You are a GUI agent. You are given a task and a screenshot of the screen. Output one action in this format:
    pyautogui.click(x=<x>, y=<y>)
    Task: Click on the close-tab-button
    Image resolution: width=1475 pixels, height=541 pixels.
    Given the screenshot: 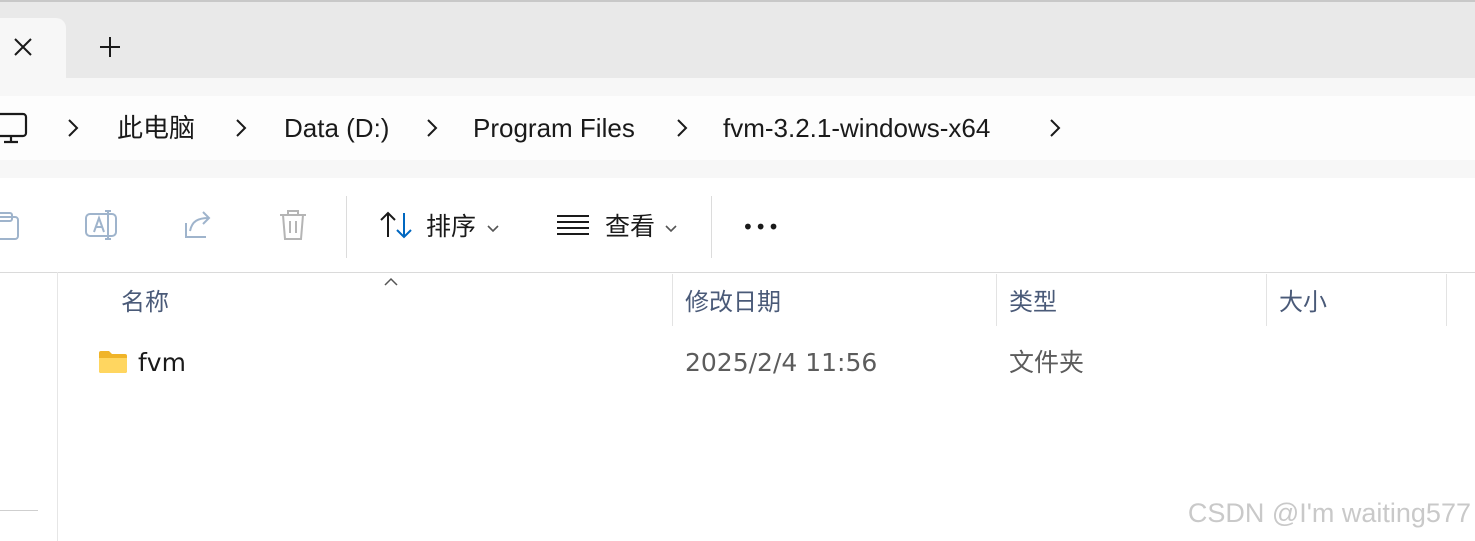 What is the action you would take?
    pyautogui.click(x=23, y=47)
    